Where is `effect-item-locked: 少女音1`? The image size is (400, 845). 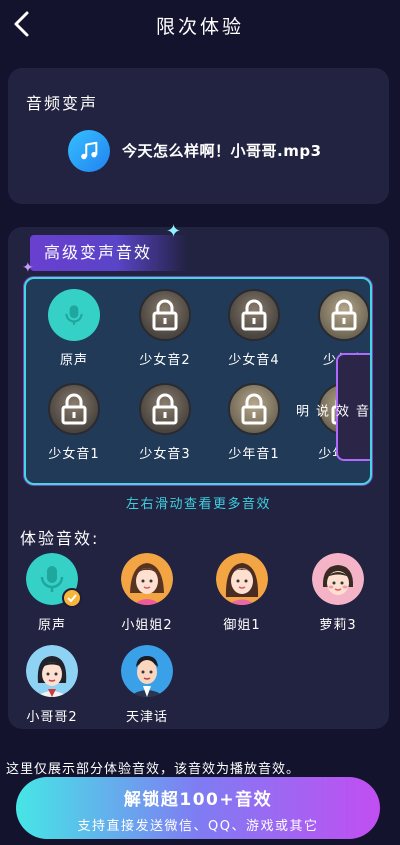 effect-item-locked: 少女音1 is located at coordinates (74, 422).